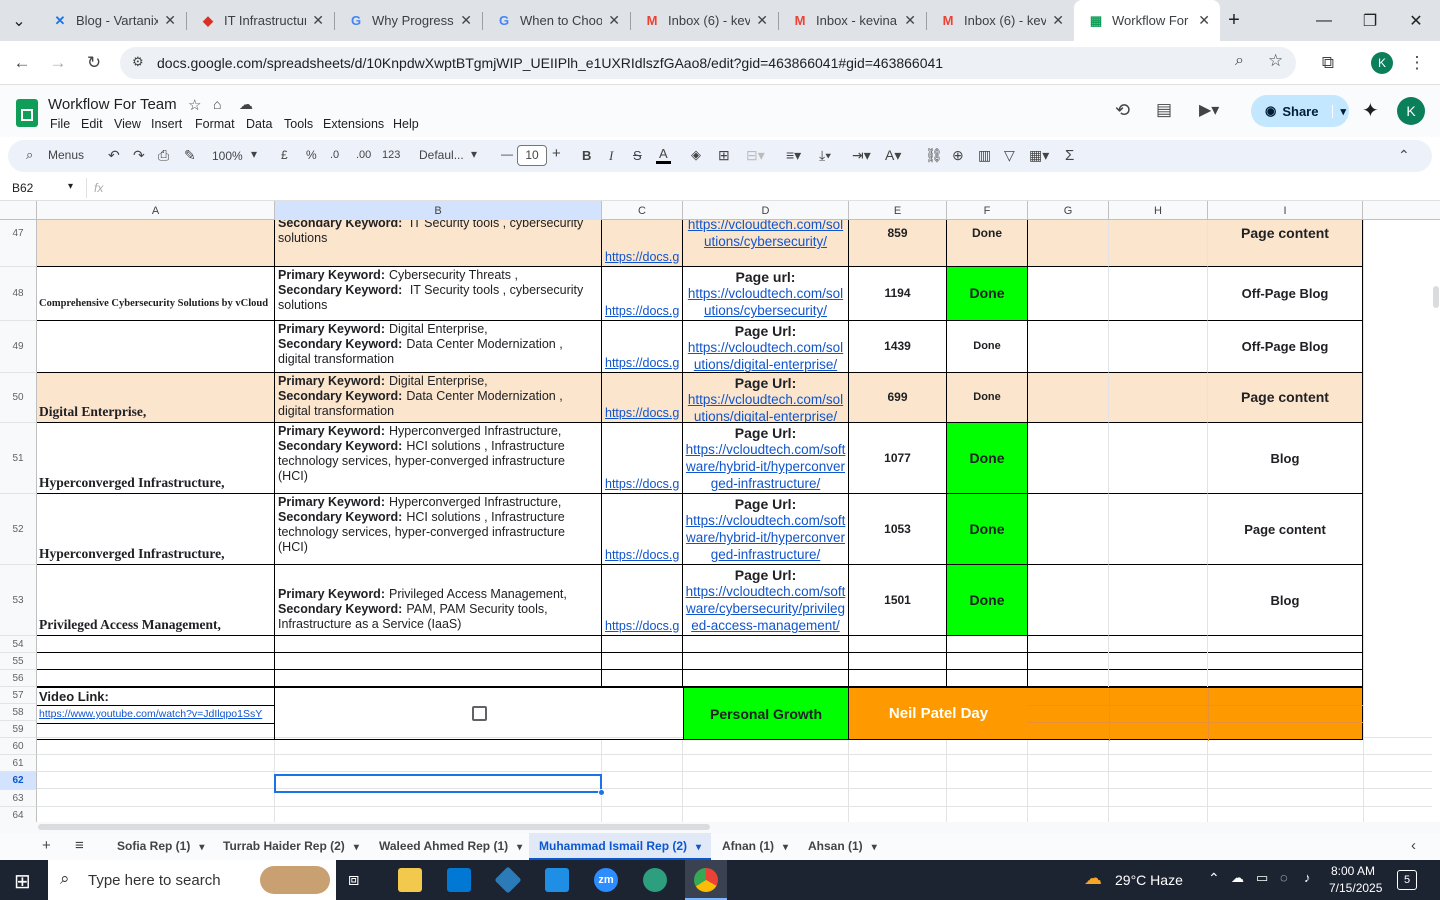 This screenshot has width=1440, height=900. I want to click on browser-tab: M Inbox (6) - kevin ✕, so click(704, 20).